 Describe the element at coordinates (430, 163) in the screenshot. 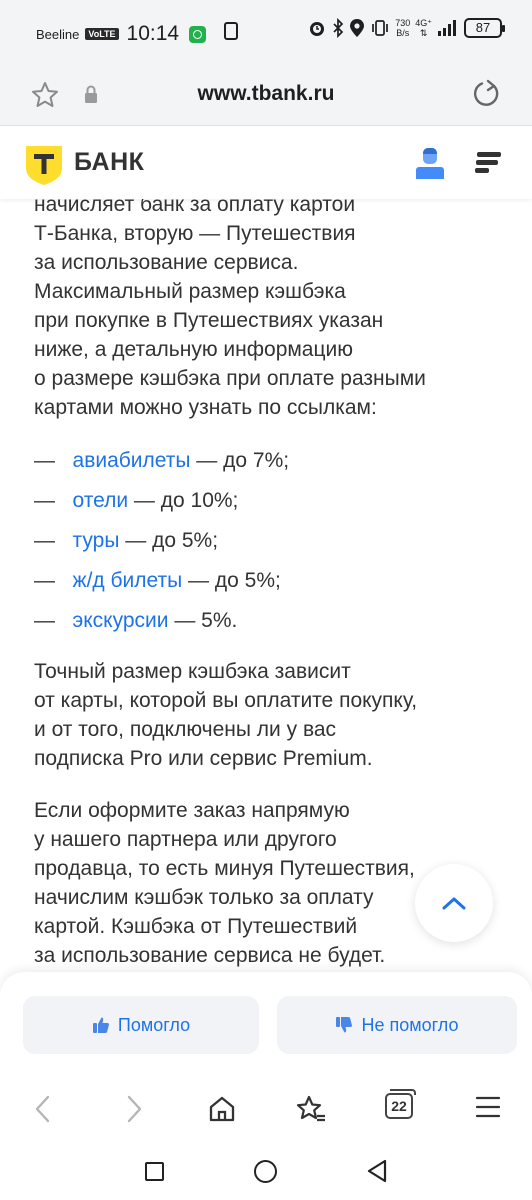

I see `profile-icon` at that location.